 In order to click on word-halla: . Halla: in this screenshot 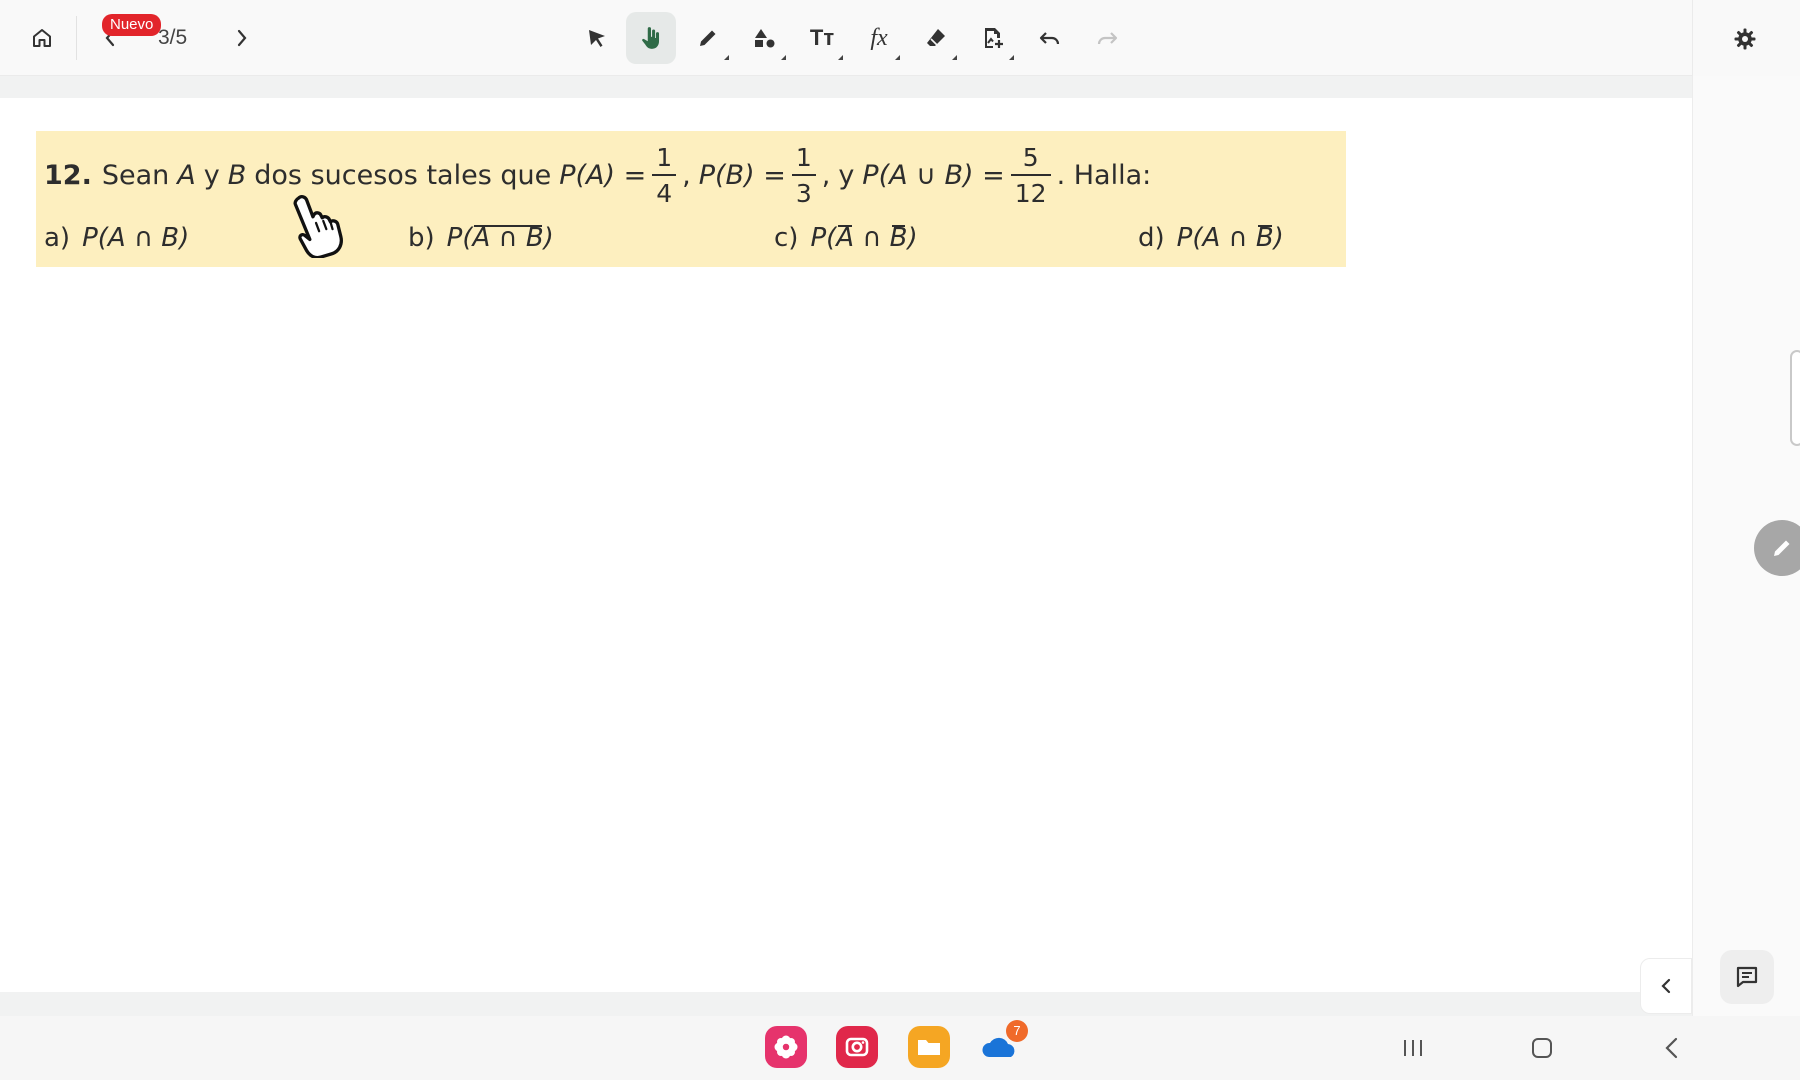, I will do `click(1104, 175)`.